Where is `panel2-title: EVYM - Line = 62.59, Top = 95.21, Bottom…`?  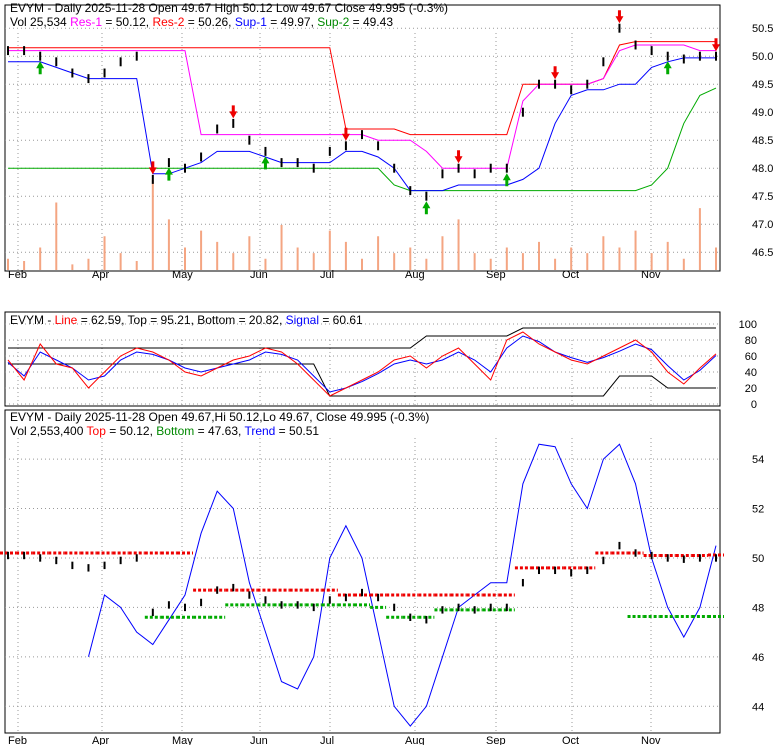
panel2-title: EVYM - Line = 62.59, Top = 95.21, Bottom… is located at coordinates (186, 320).